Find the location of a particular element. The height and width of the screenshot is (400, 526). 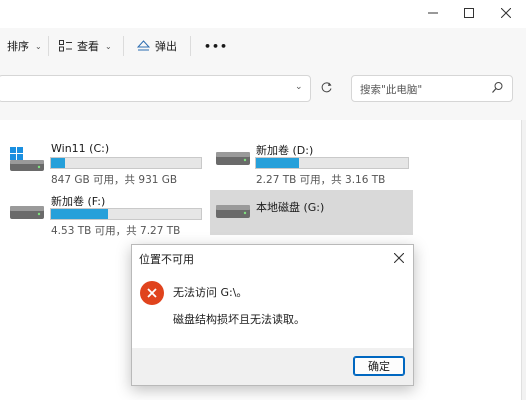

dialog-title: 位置不可用 is located at coordinates (166, 259).